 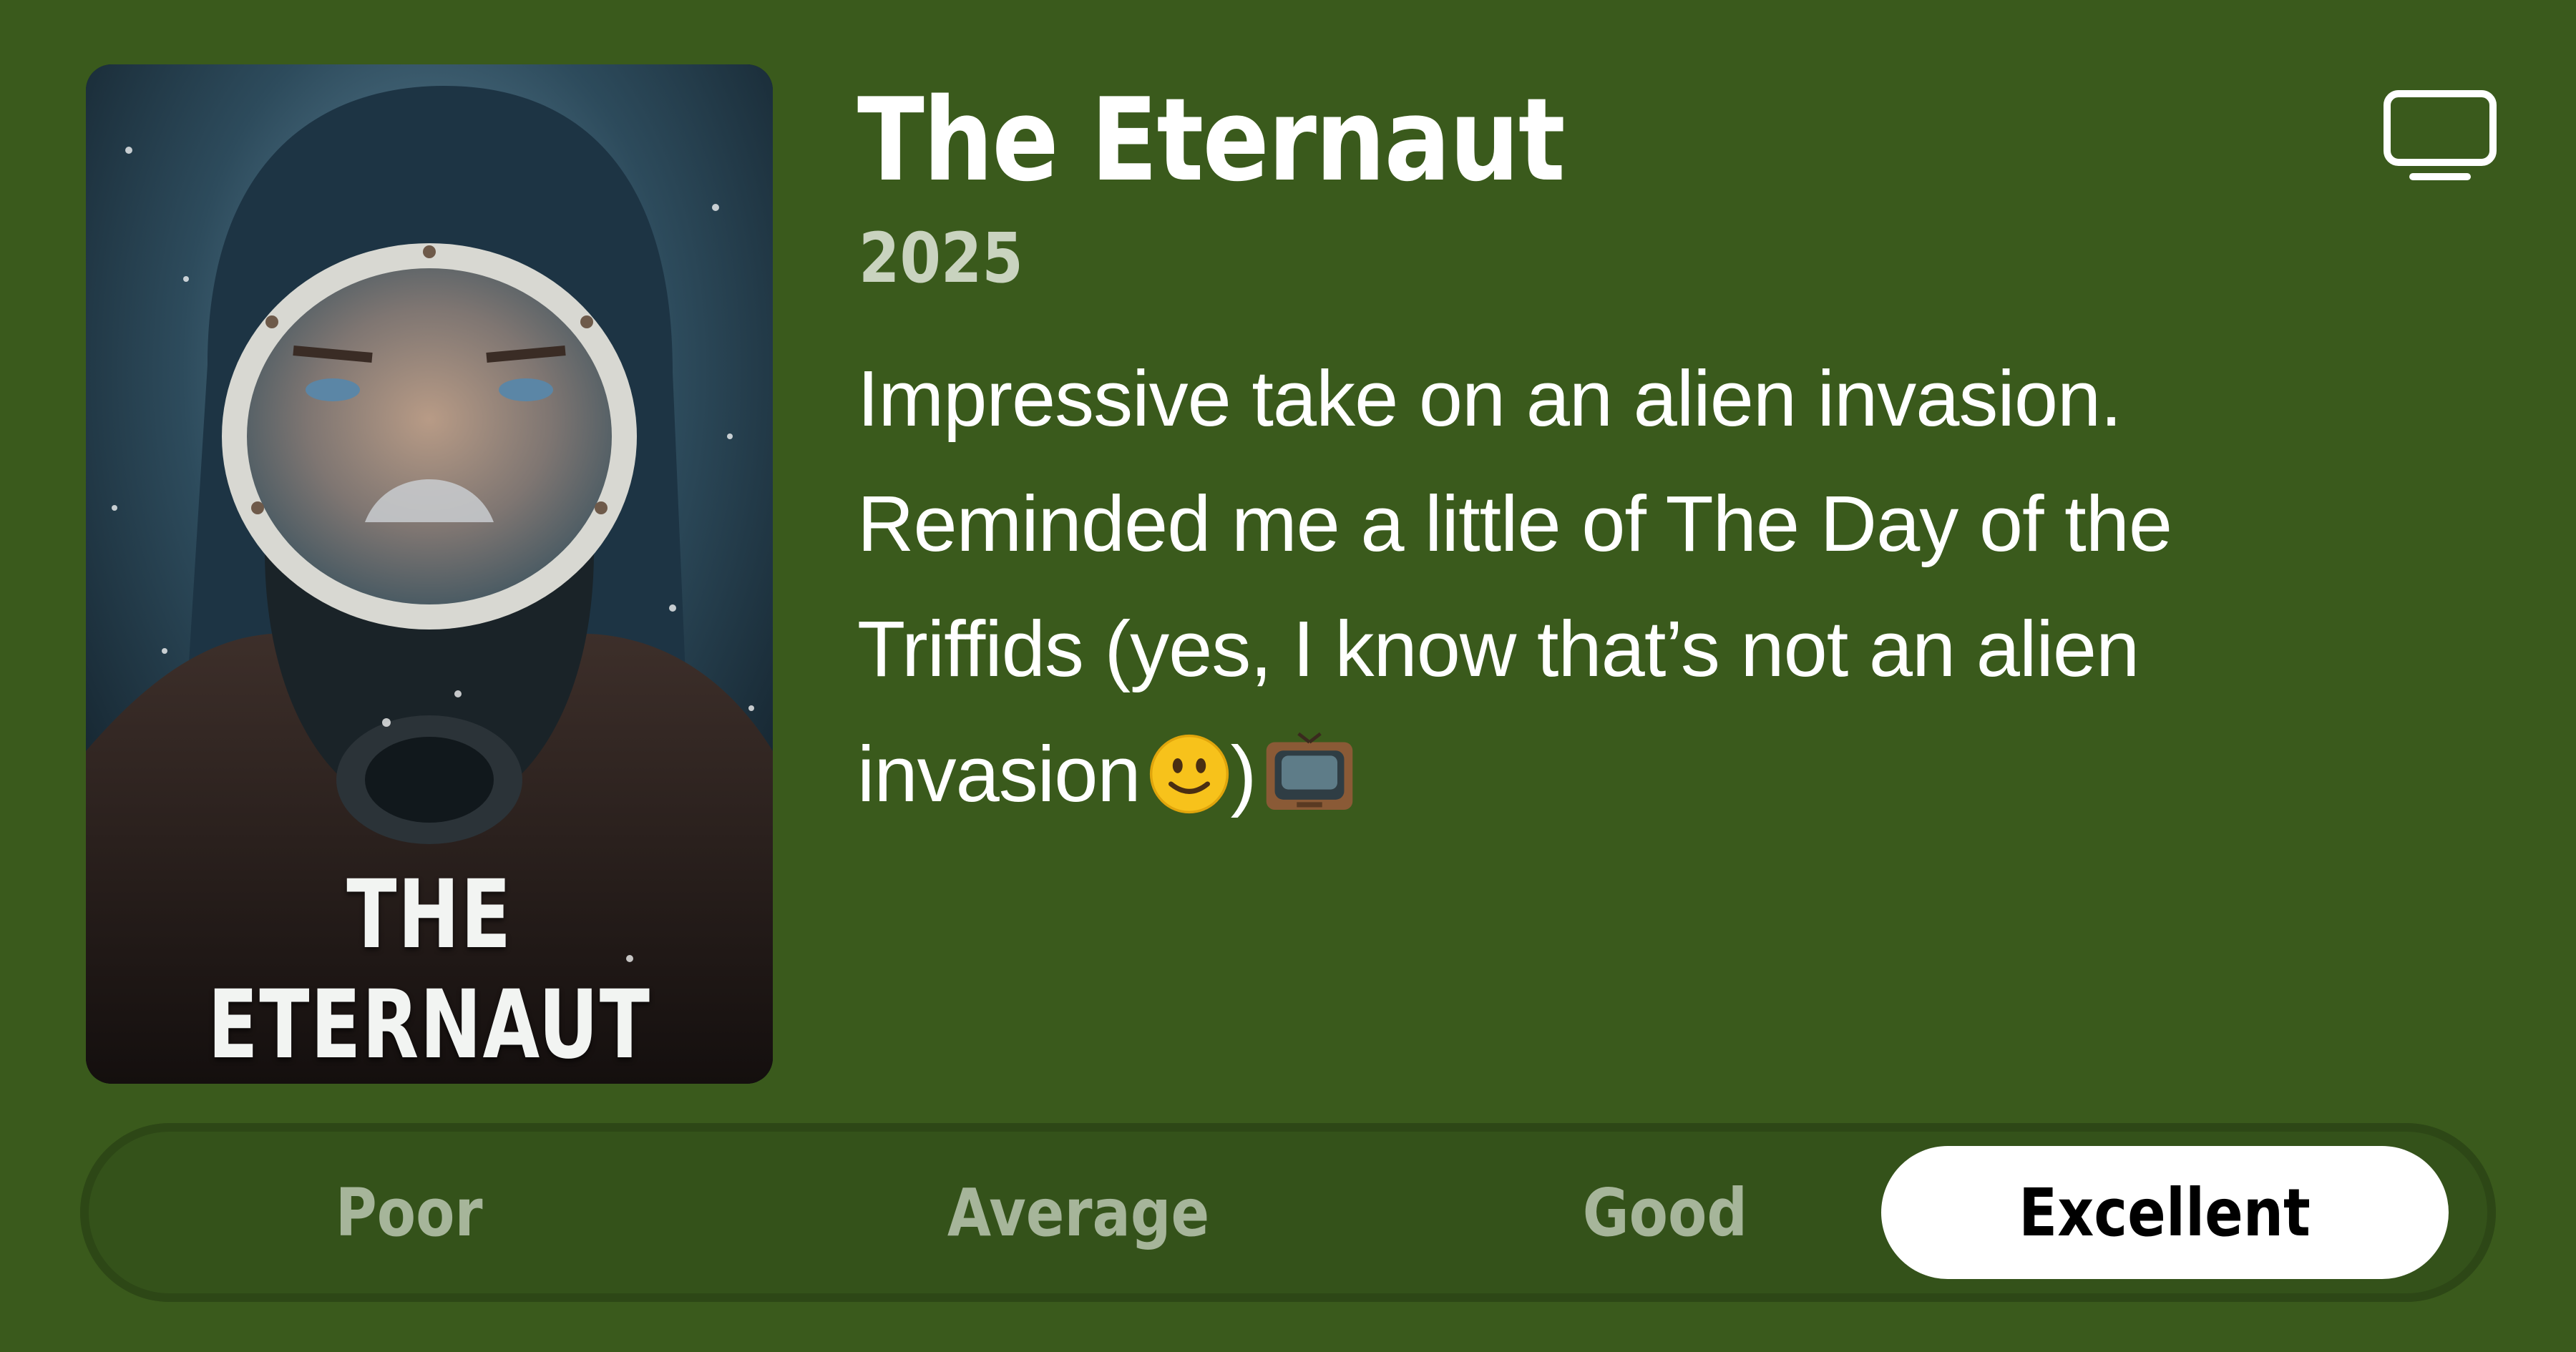 I want to click on poster-title: THE ETERNAUT, so click(x=429, y=970).